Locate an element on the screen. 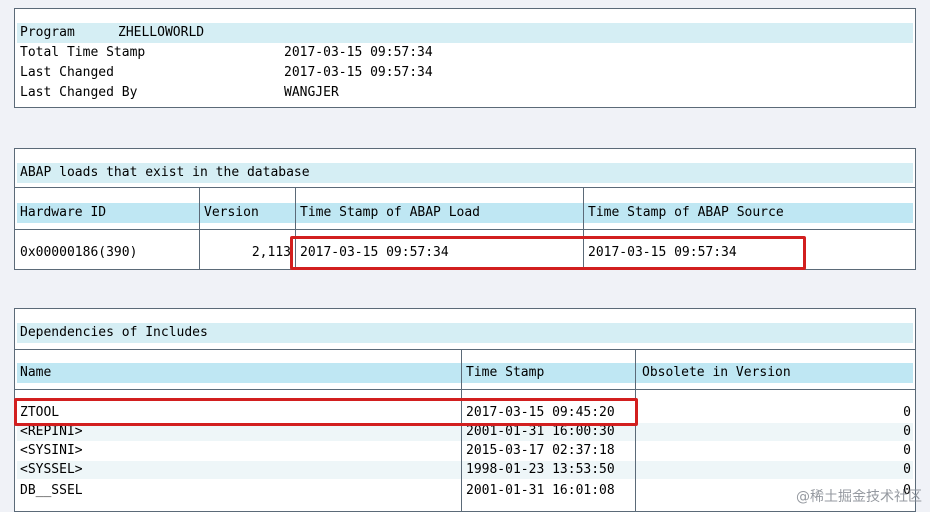 This screenshot has height=512, width=930. include-timestamp-cell: 2001-01-31 16:01:08 is located at coordinates (540, 490).